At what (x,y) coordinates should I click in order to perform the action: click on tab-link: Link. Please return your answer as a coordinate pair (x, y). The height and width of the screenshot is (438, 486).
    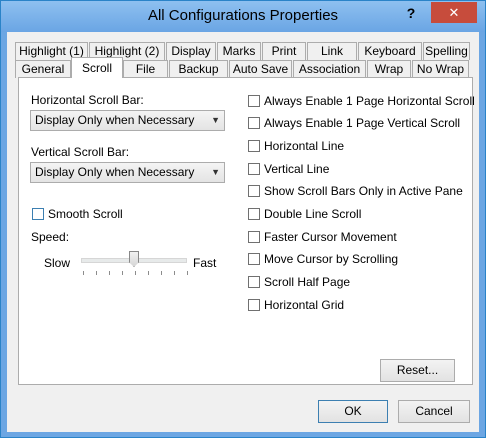
    Looking at the image, I should click on (332, 51).